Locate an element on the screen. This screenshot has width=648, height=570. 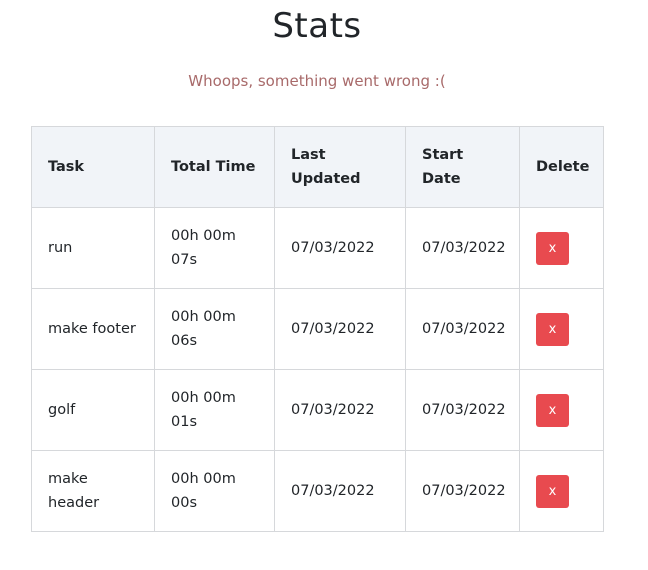
cell-task: golf is located at coordinates (93, 410).